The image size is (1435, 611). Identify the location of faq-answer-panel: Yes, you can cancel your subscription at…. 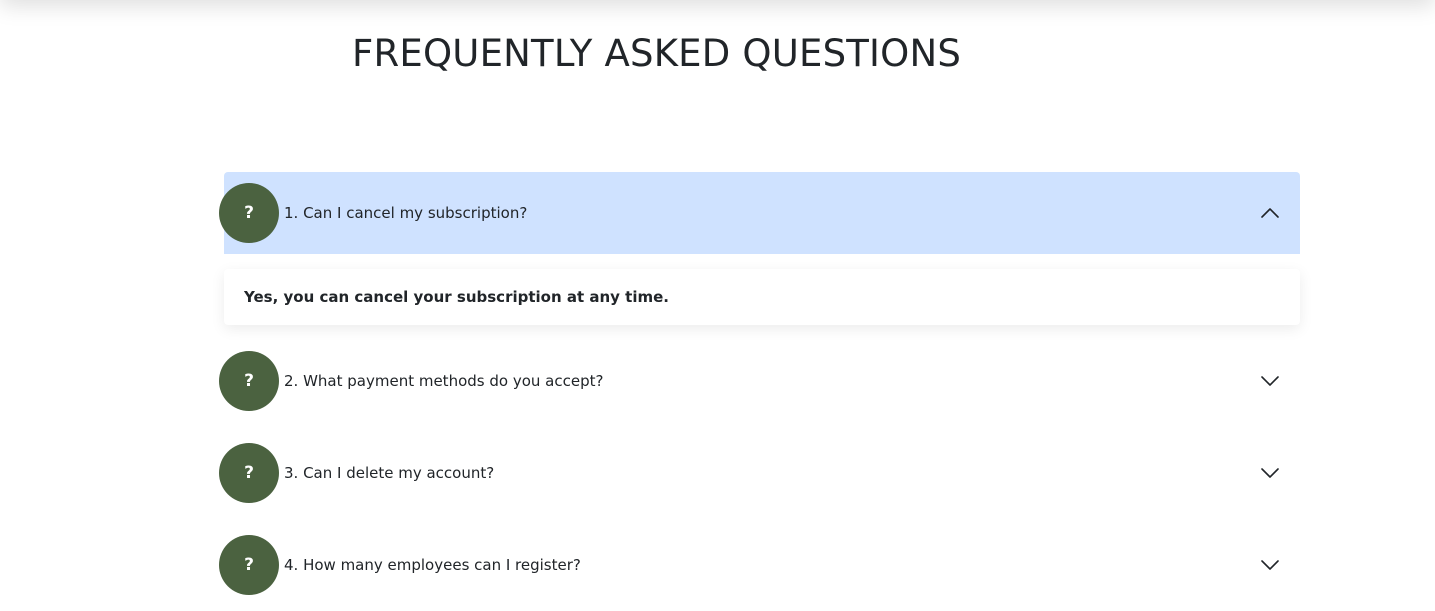
(762, 297).